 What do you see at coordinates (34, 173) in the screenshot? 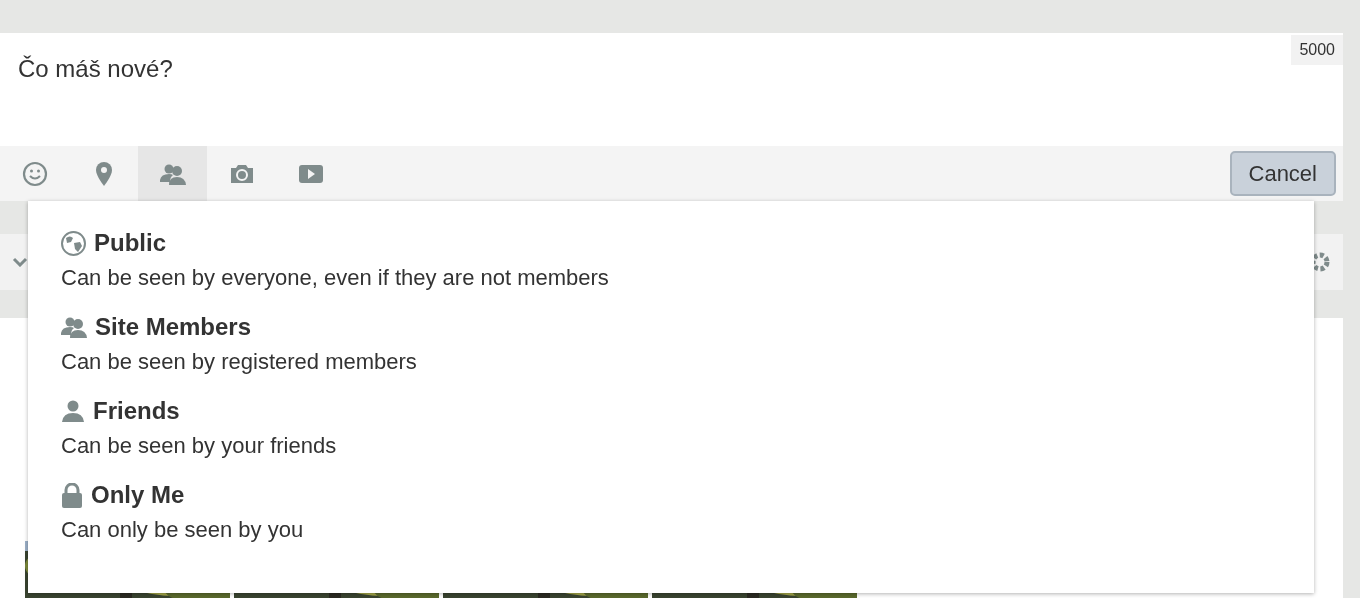
I see `smiley-icon` at bounding box center [34, 173].